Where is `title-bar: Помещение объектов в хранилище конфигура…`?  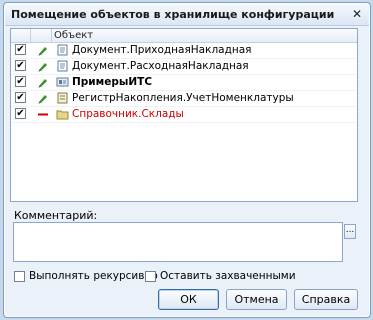
title-bar: Помещение объектов в хранилище конфигура… is located at coordinates (187, 15).